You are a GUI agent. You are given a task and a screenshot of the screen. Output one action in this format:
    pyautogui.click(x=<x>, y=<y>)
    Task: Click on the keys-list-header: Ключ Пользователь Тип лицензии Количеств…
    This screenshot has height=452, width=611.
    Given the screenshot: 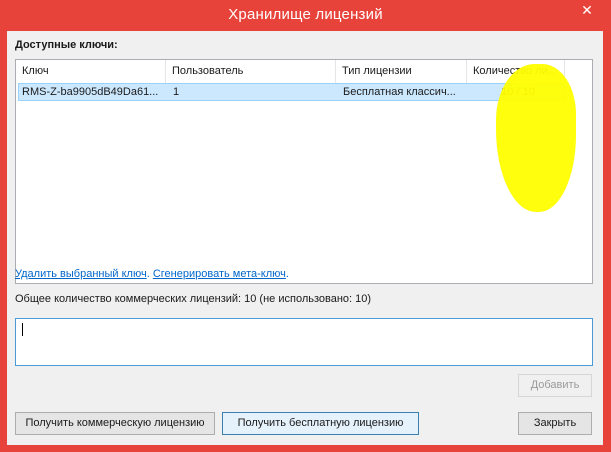 What is the action you would take?
    pyautogui.click(x=304, y=71)
    